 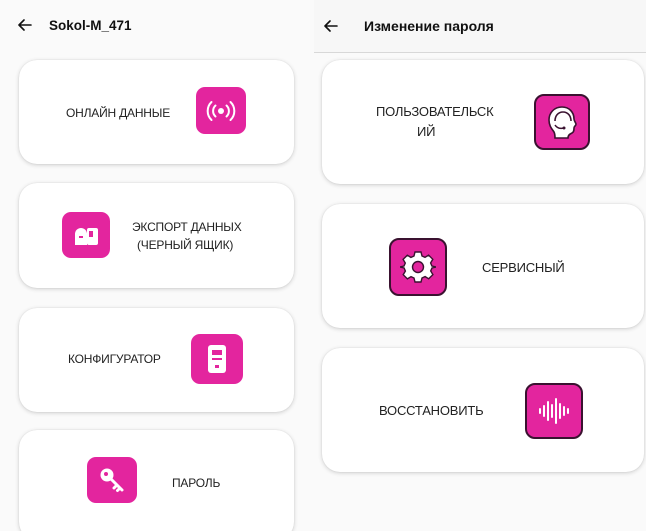 I want to click on export-data-label-line2: (ЧЕРНЫЙ ЯЩИК), so click(x=185, y=245).